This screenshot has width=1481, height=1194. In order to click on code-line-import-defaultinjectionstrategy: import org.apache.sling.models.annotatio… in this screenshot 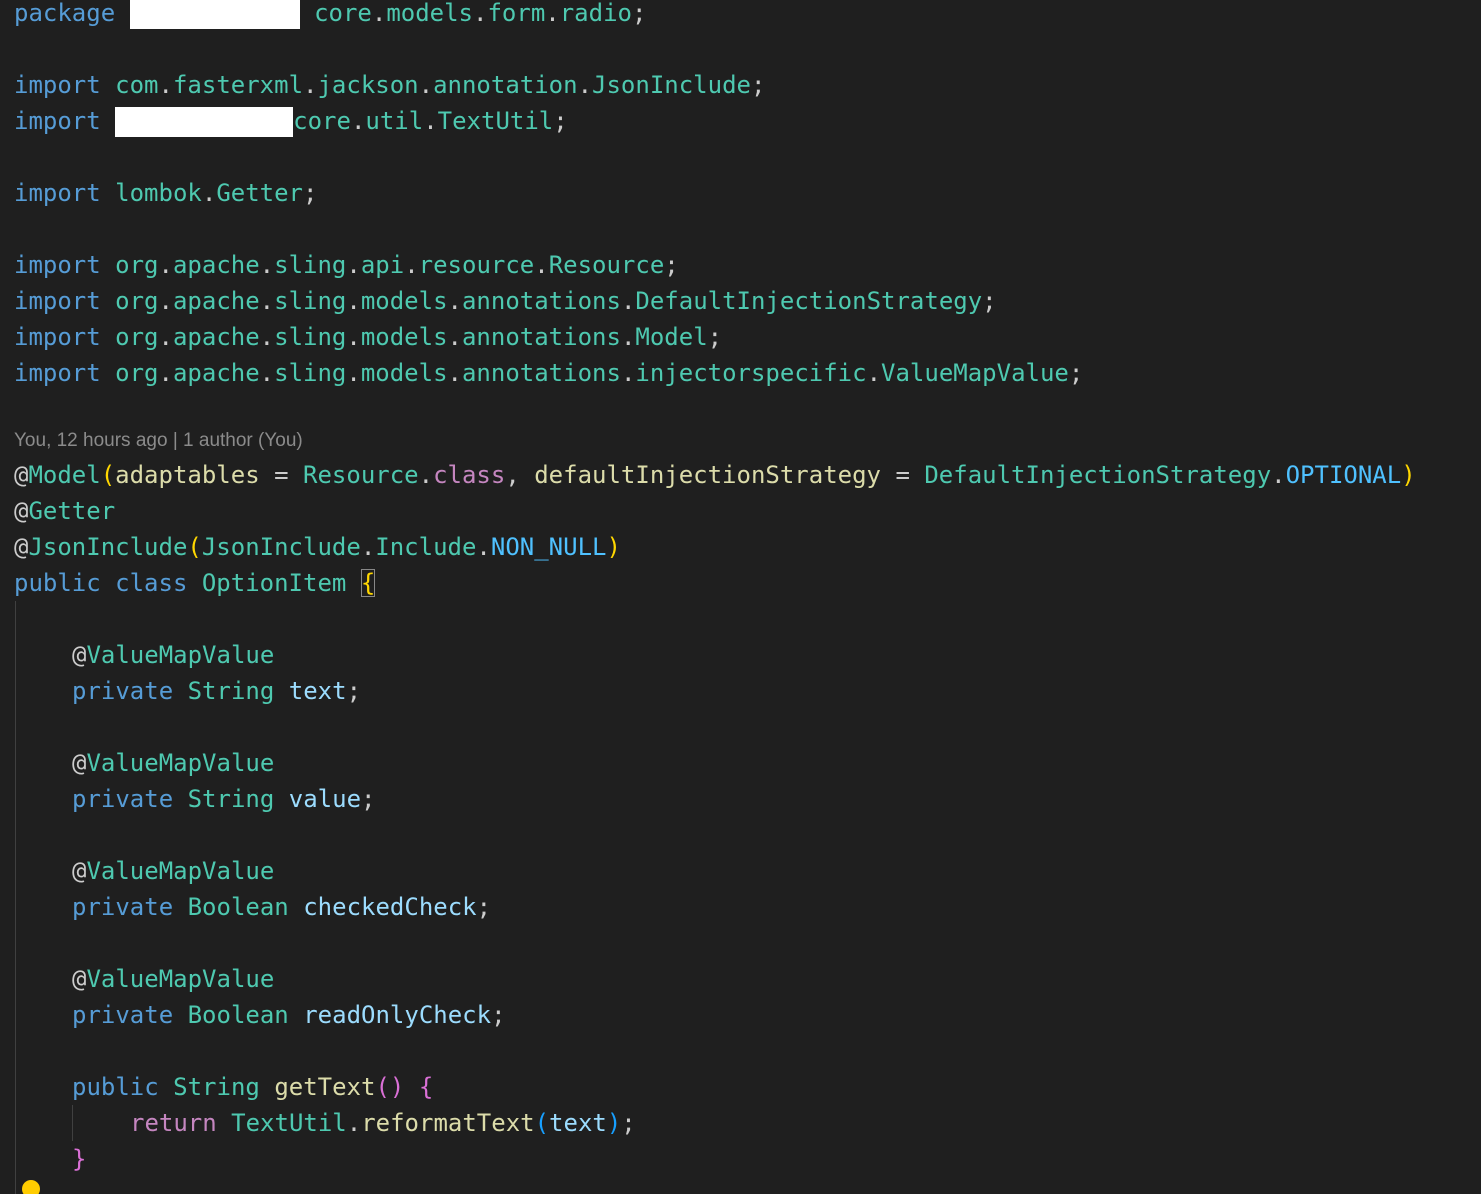, I will do `click(505, 301)`.